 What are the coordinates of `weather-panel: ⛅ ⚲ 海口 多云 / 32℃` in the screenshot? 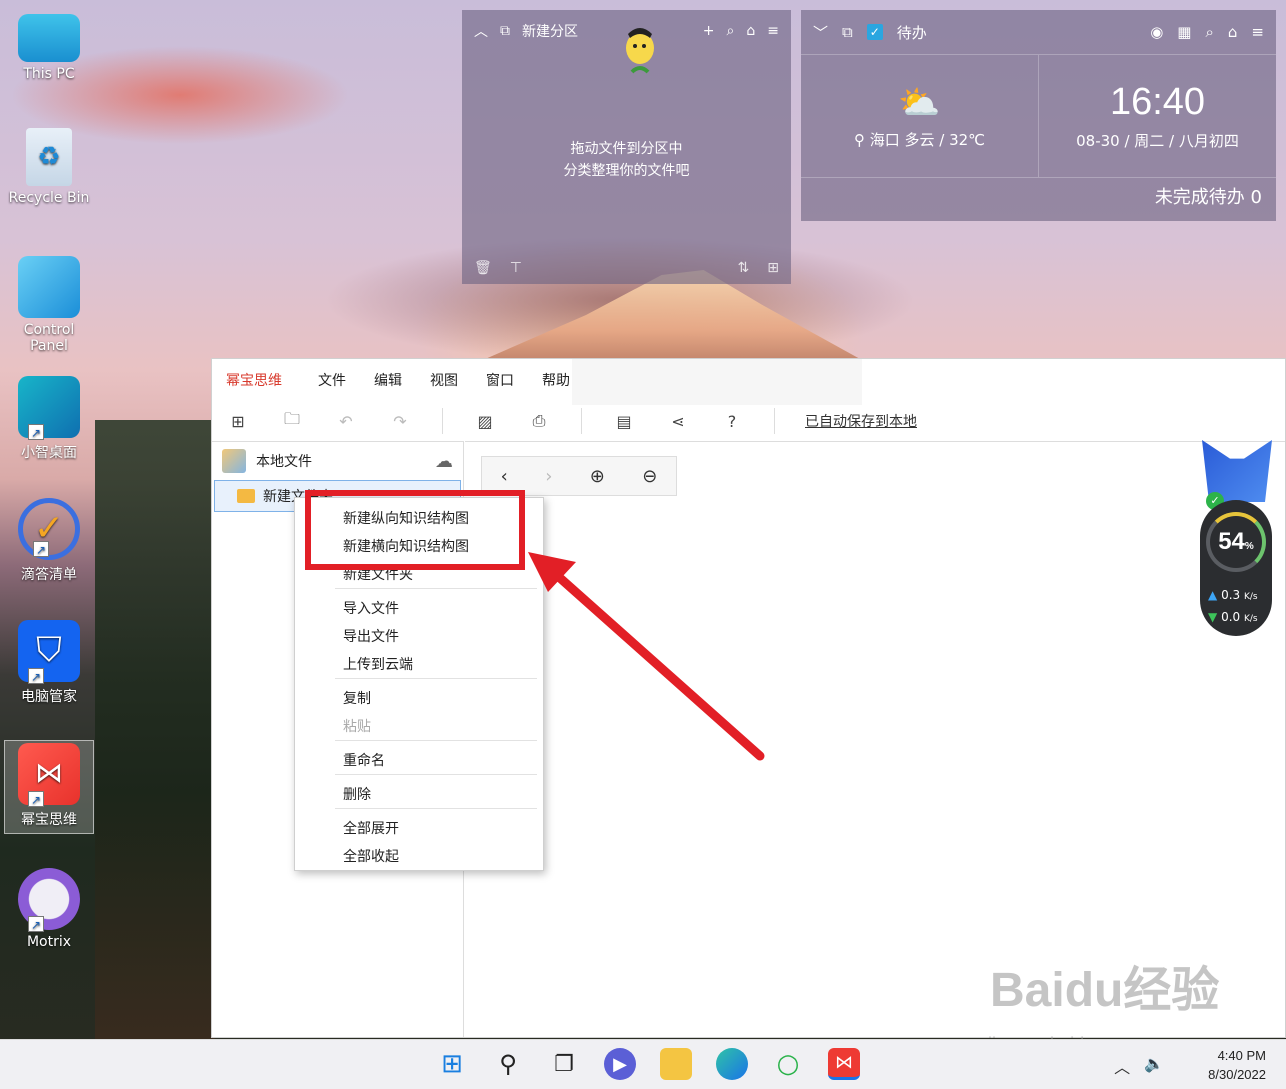 It's located at (919, 116).